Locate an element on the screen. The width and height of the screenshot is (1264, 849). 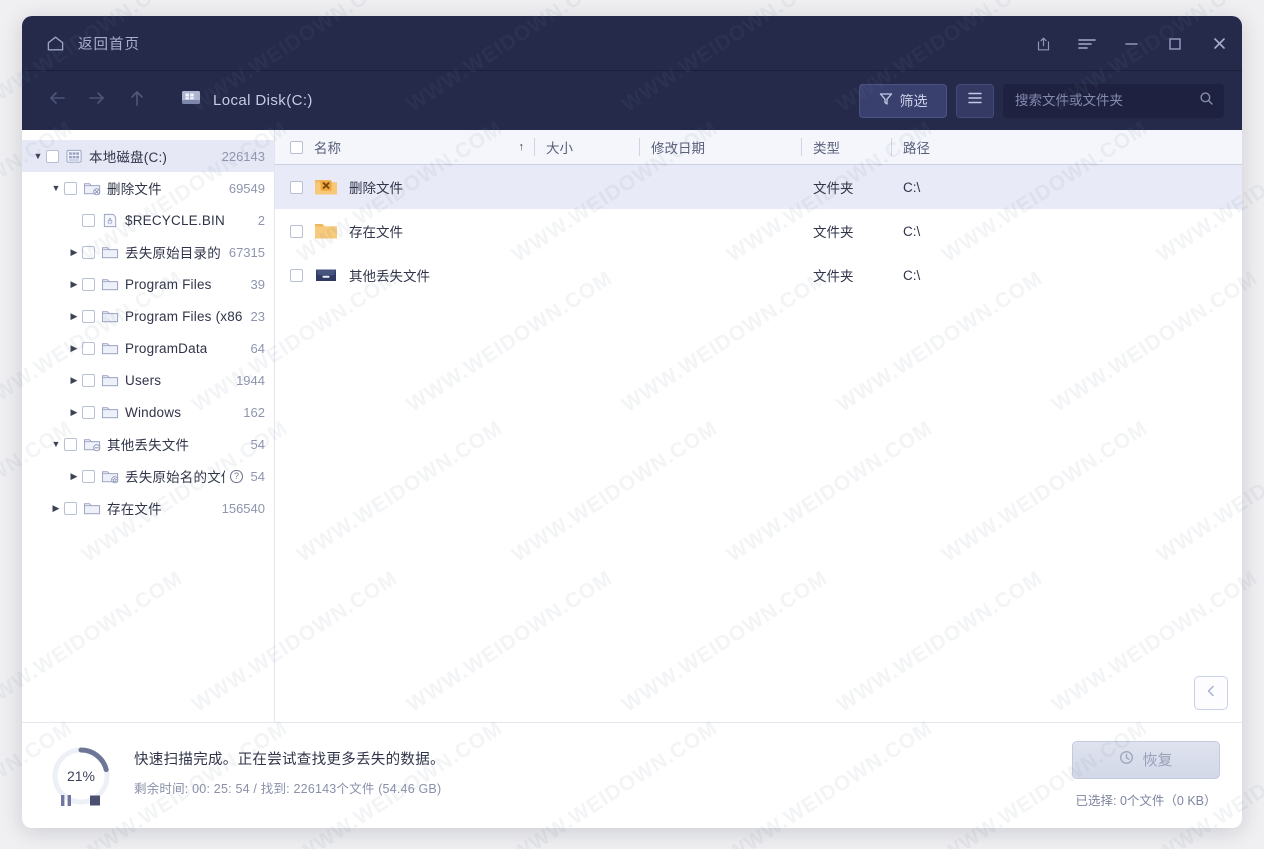
close-icon is located at coordinates (1219, 43).